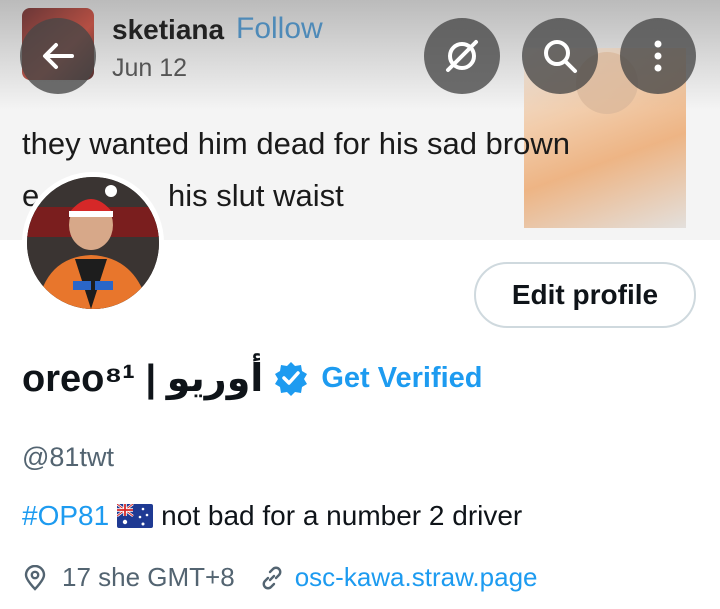  I want to click on link-icon, so click(272, 577).